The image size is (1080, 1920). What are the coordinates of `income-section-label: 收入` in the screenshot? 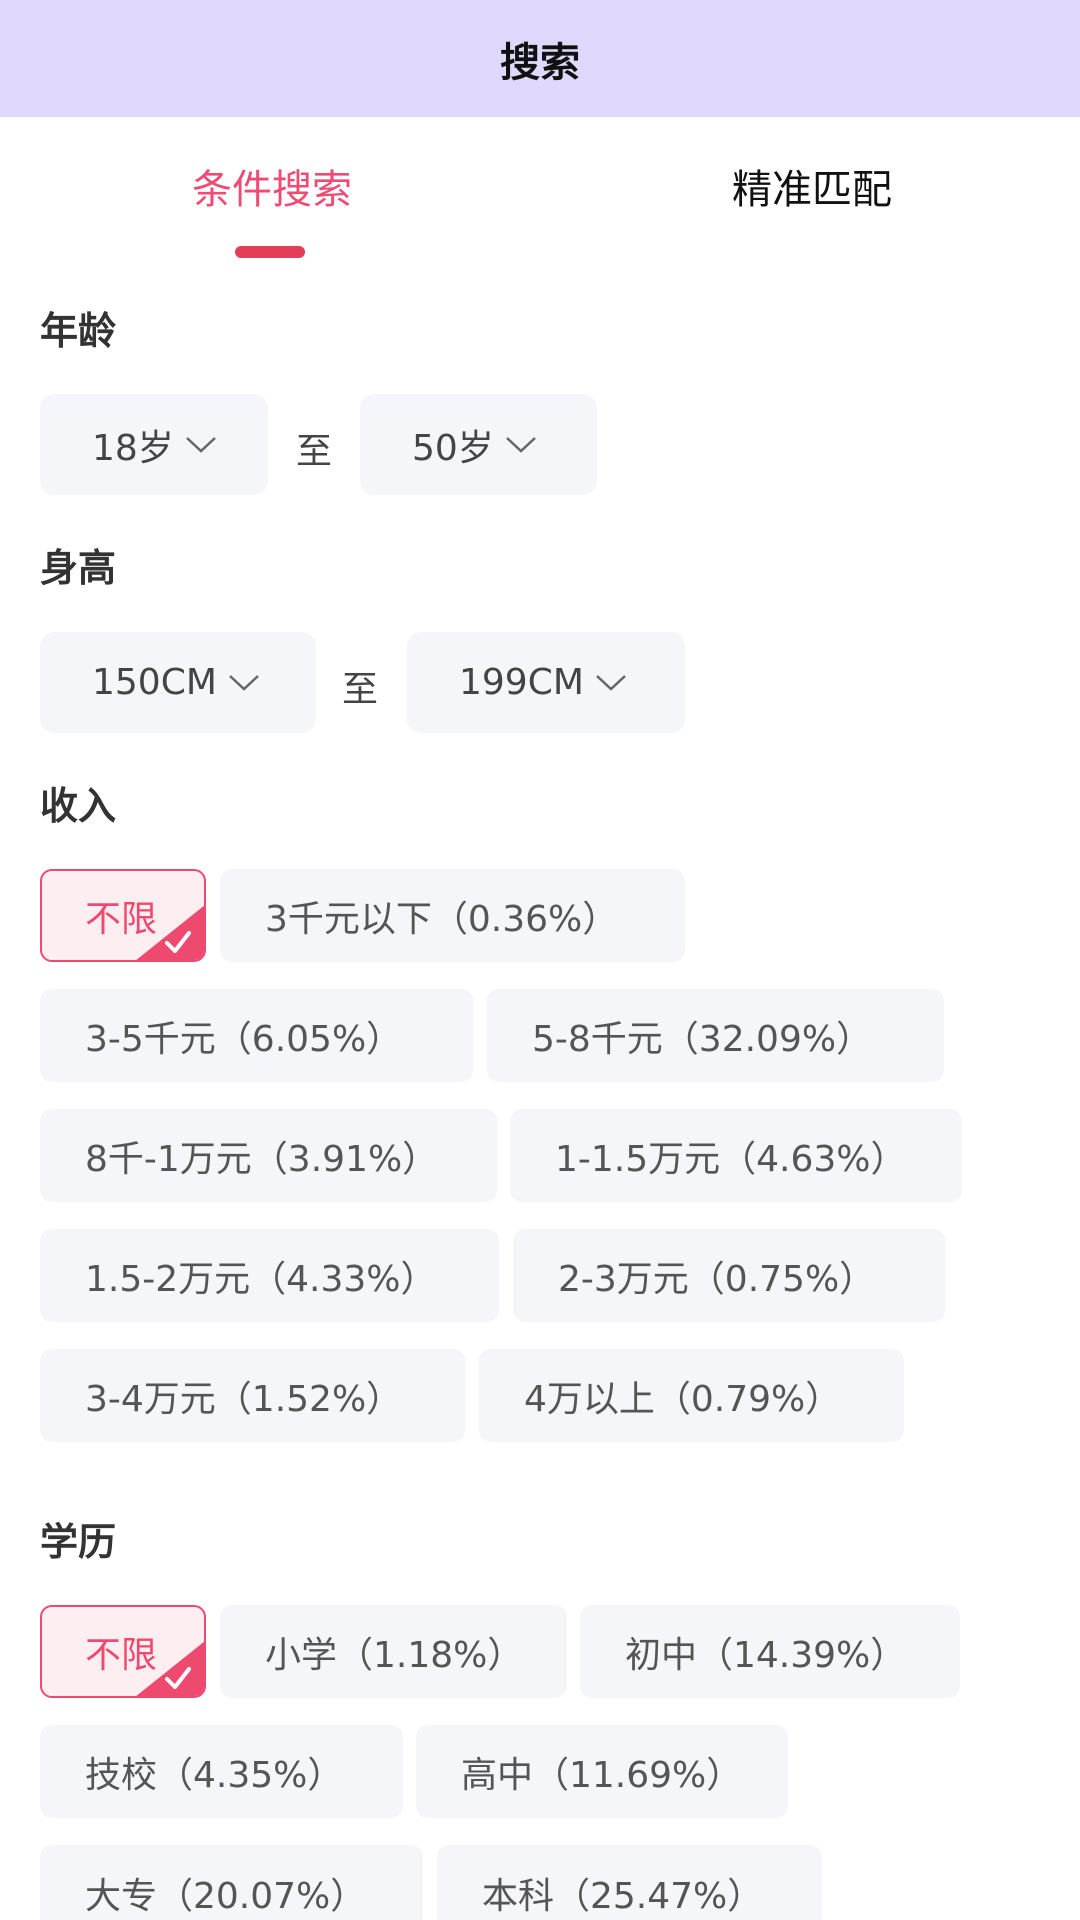 It's located at (78, 806).